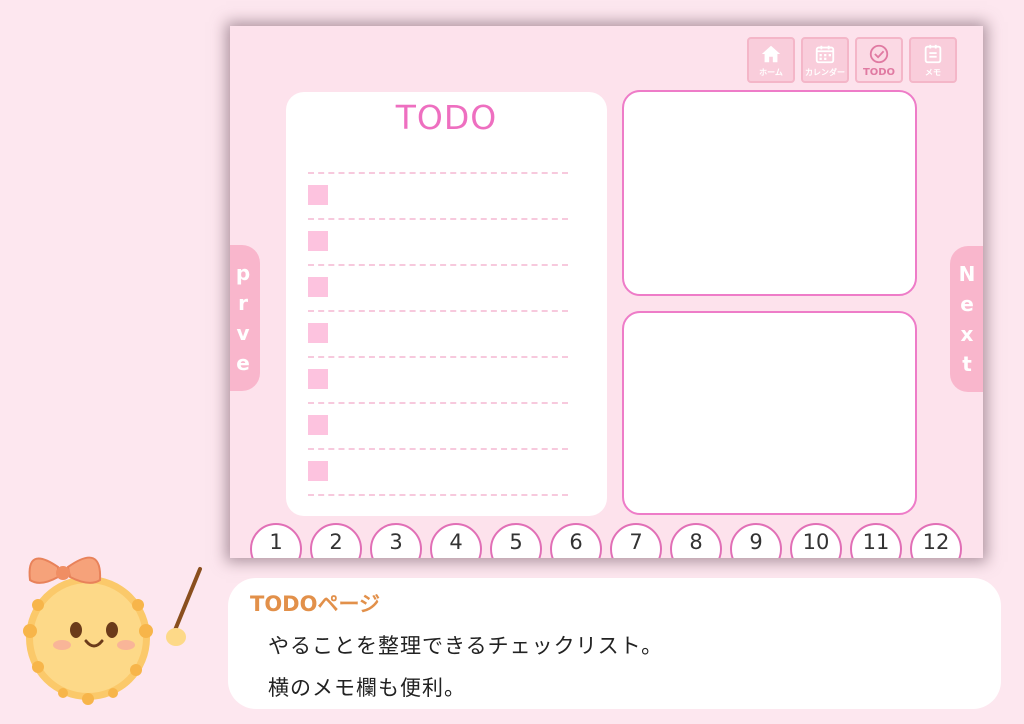 The image size is (1024, 724). Describe the element at coordinates (243, 363) in the screenshot. I see `prev-tab-letter: e` at that location.